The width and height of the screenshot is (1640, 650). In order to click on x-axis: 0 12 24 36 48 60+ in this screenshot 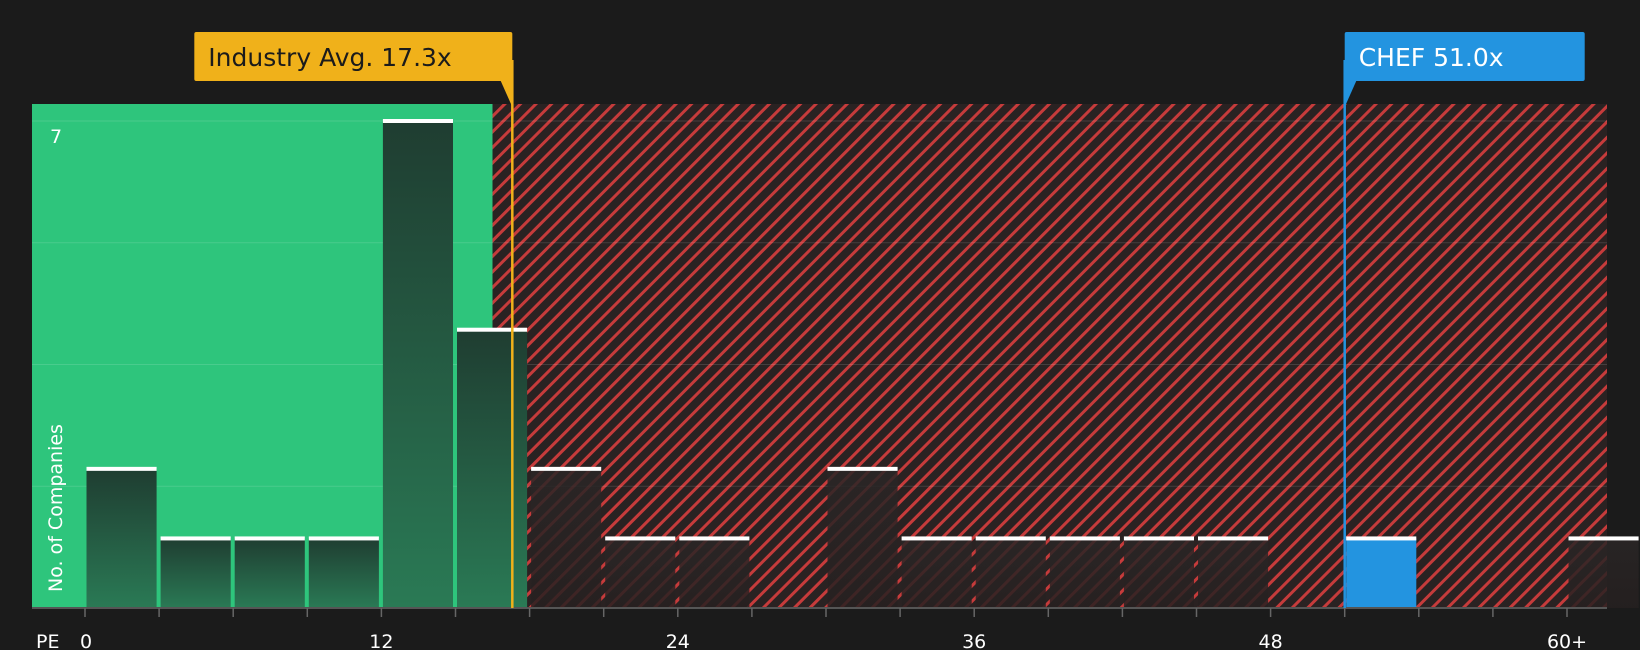, I will do `click(819, 628)`.